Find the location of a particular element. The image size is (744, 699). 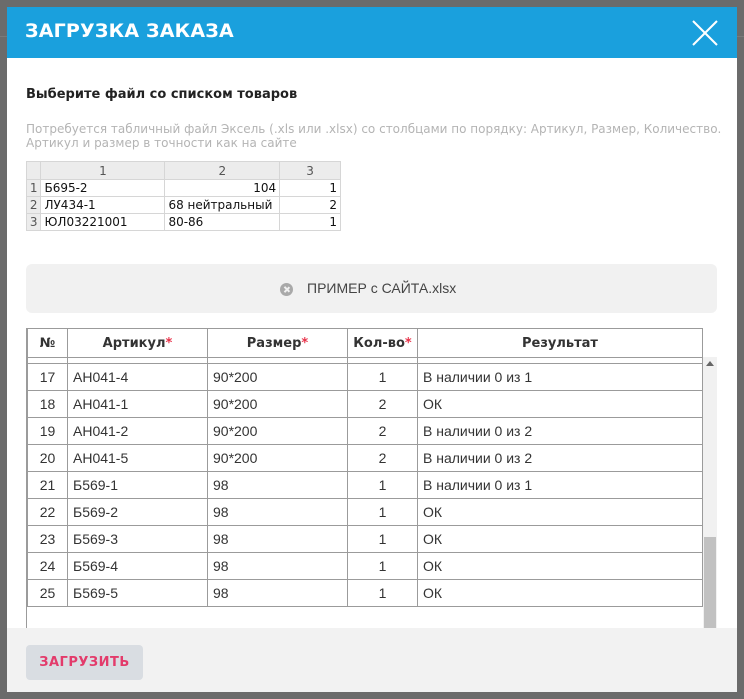

excel-row: 3 ЮЛ03221001 80-86 1 is located at coordinates (183, 222).